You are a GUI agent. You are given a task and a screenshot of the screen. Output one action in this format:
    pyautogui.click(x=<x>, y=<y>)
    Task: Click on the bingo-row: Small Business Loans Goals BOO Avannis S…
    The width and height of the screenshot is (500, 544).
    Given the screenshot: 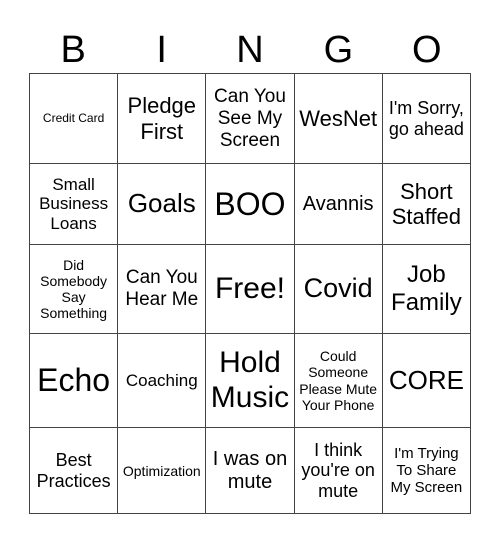 What is the action you would take?
    pyautogui.click(x=250, y=204)
    